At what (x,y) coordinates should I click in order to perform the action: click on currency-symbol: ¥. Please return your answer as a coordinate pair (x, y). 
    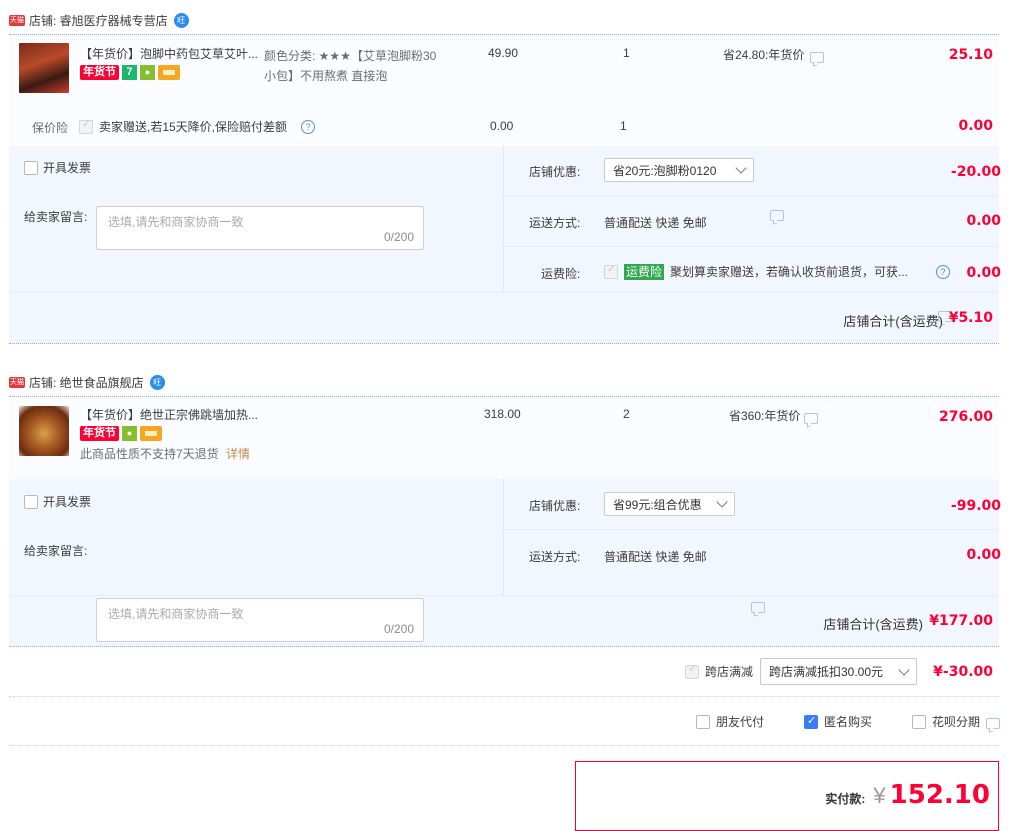
    Looking at the image, I should click on (879, 795).